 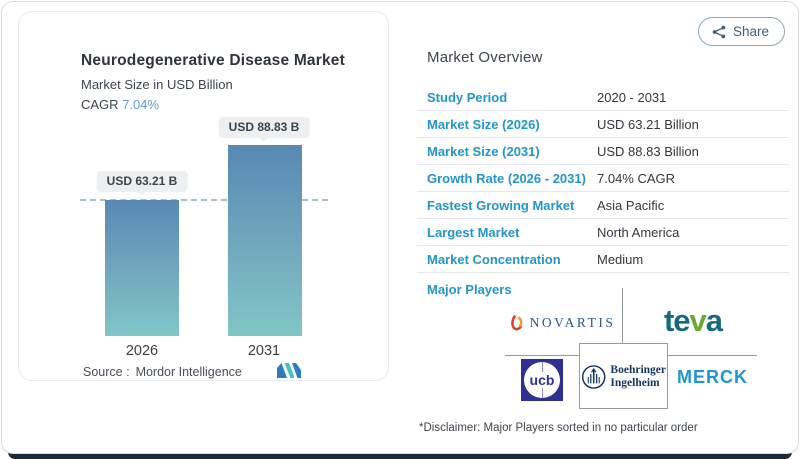 I want to click on ucb-logo: ucb, so click(x=542, y=380).